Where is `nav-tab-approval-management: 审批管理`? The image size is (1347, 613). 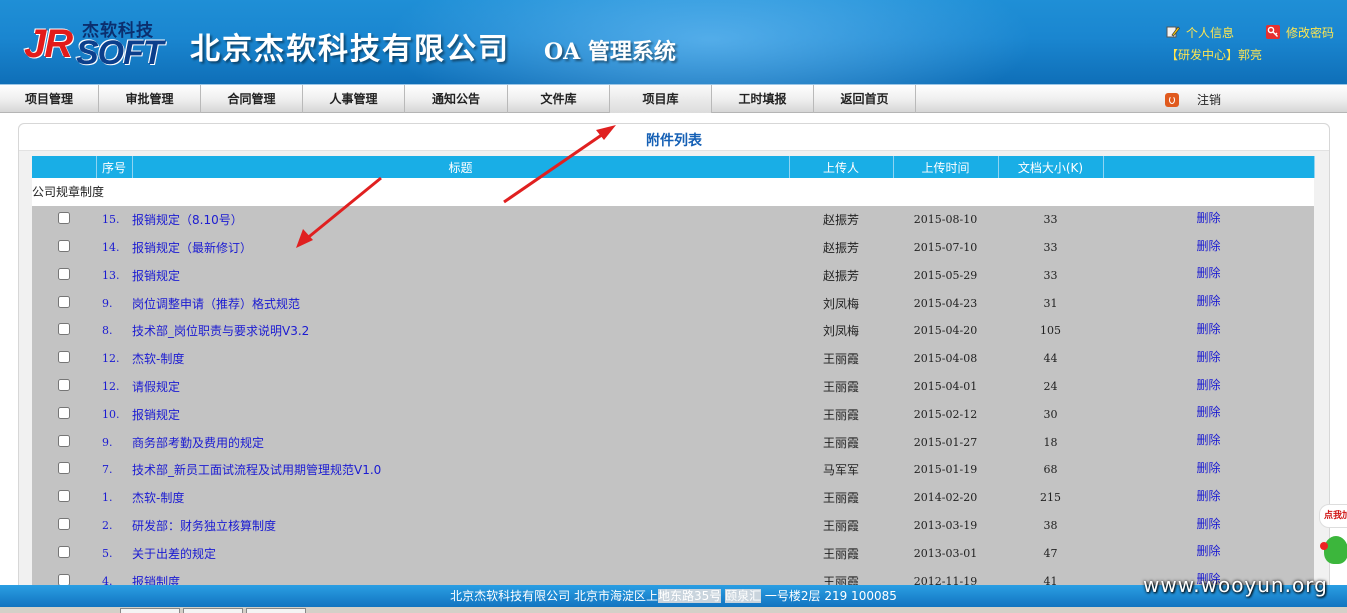
nav-tab-approval-management: 审批管理 is located at coordinates (150, 99).